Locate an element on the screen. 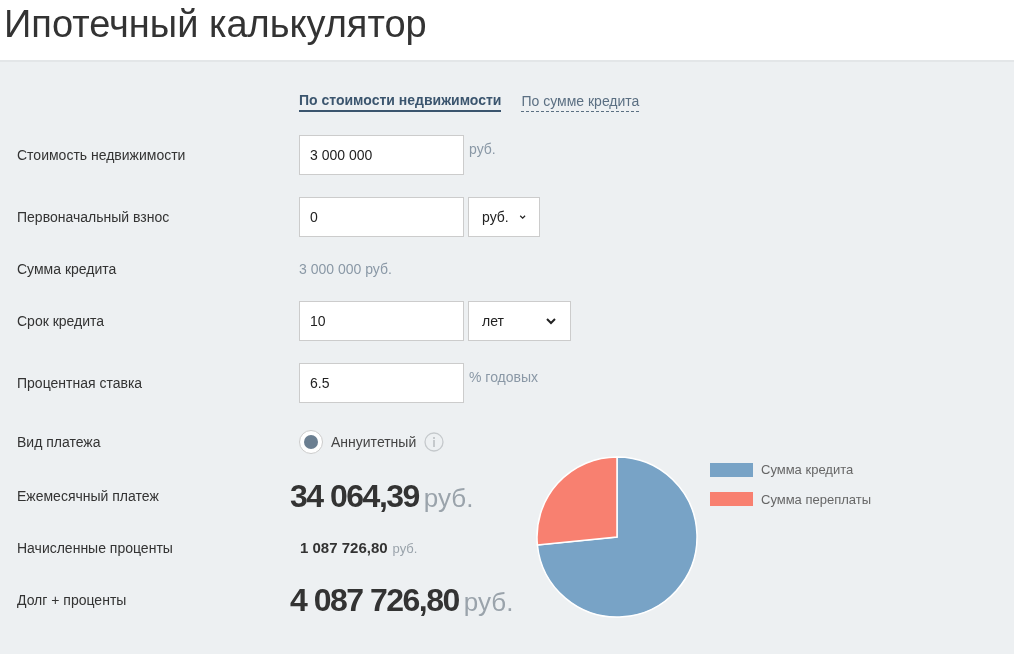 The height and width of the screenshot is (654, 1020). unit-dropdown: лет is located at coordinates (519, 321).